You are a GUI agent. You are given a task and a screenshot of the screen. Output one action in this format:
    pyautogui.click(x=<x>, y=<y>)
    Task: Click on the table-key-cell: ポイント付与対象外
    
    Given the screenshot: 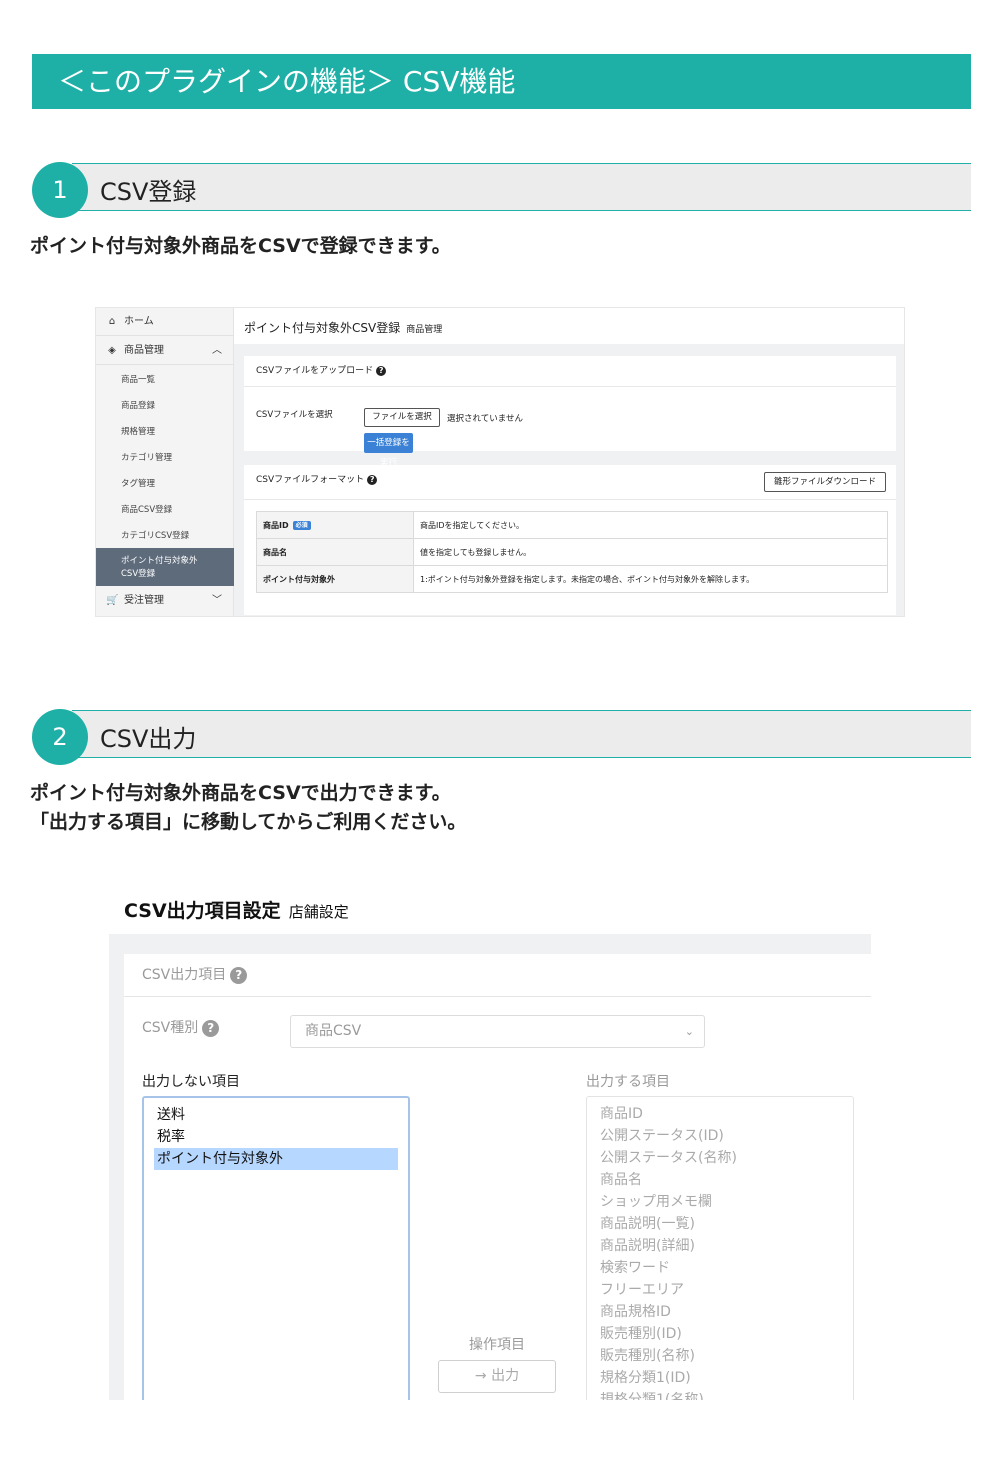 What is the action you would take?
    pyautogui.click(x=335, y=579)
    